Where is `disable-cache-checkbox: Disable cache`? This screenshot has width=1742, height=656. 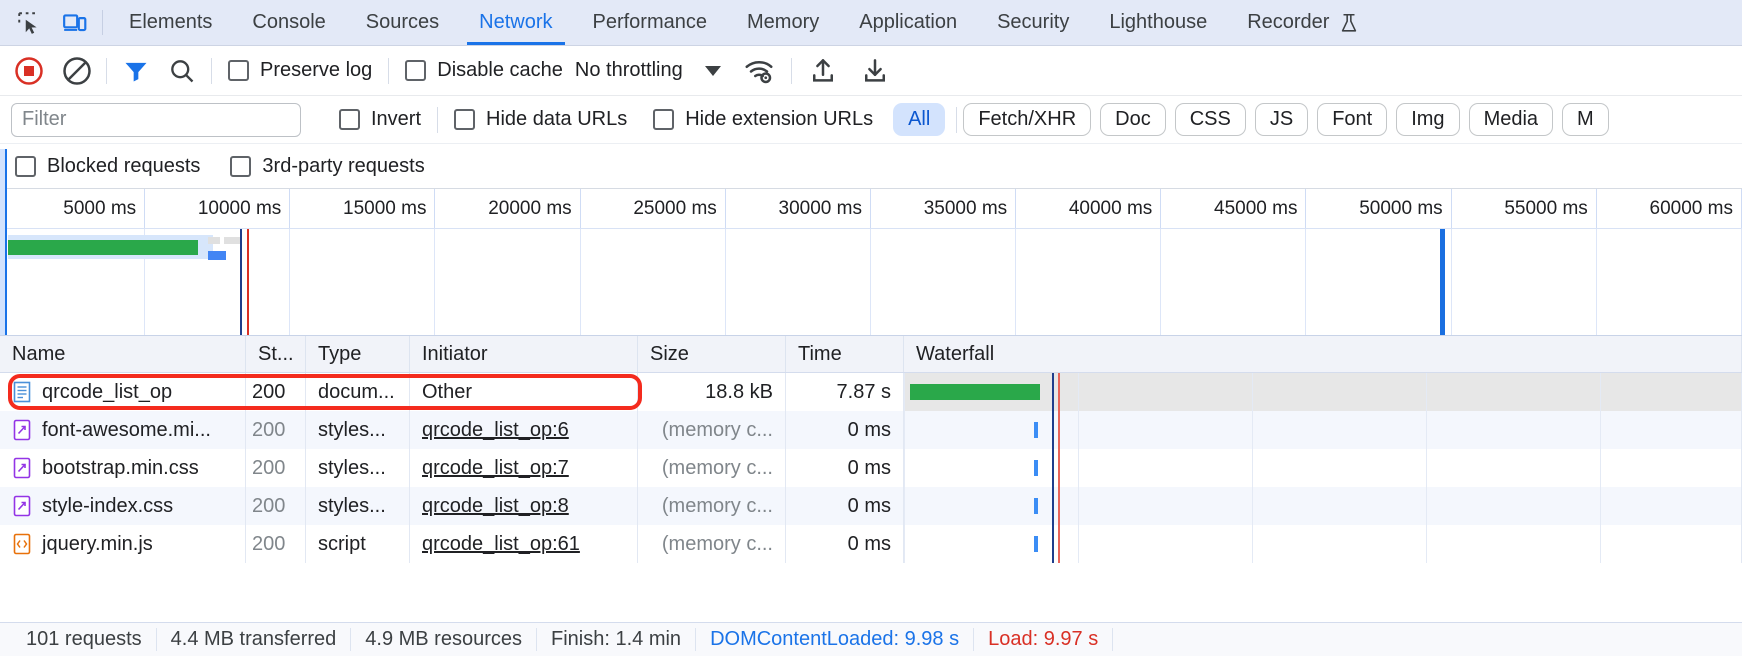 disable-cache-checkbox: Disable cache is located at coordinates (484, 70).